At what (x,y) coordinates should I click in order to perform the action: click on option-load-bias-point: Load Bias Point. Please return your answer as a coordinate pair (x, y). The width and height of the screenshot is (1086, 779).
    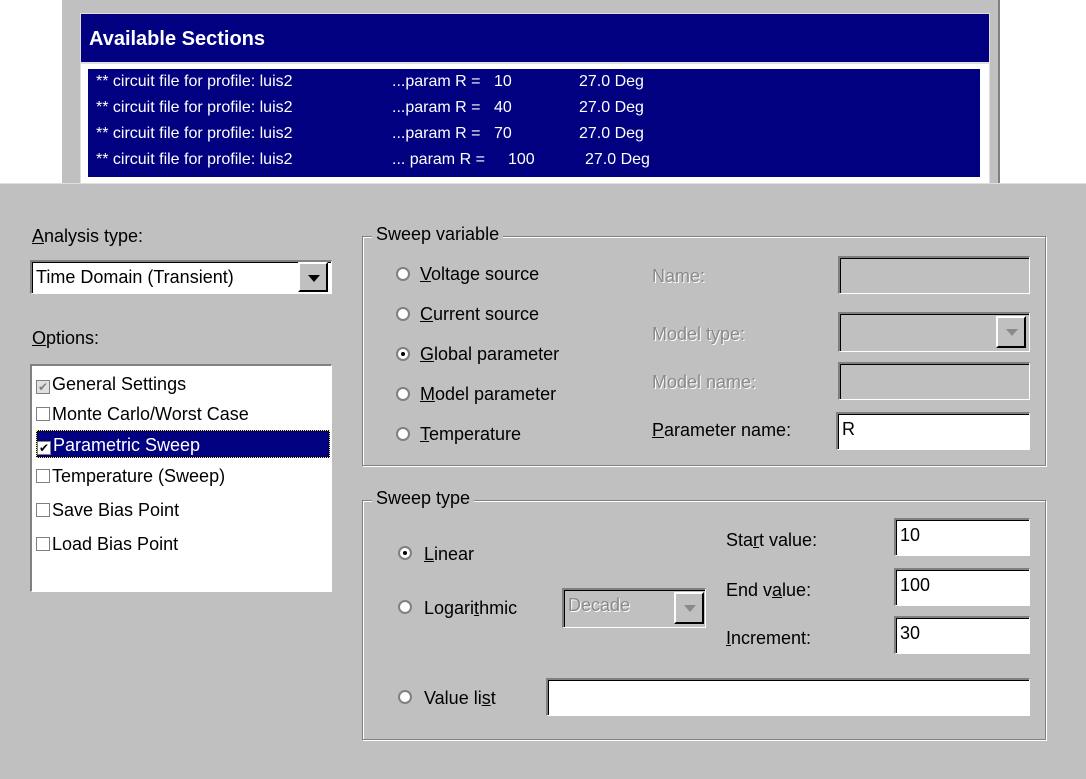
    Looking at the image, I should click on (183, 544).